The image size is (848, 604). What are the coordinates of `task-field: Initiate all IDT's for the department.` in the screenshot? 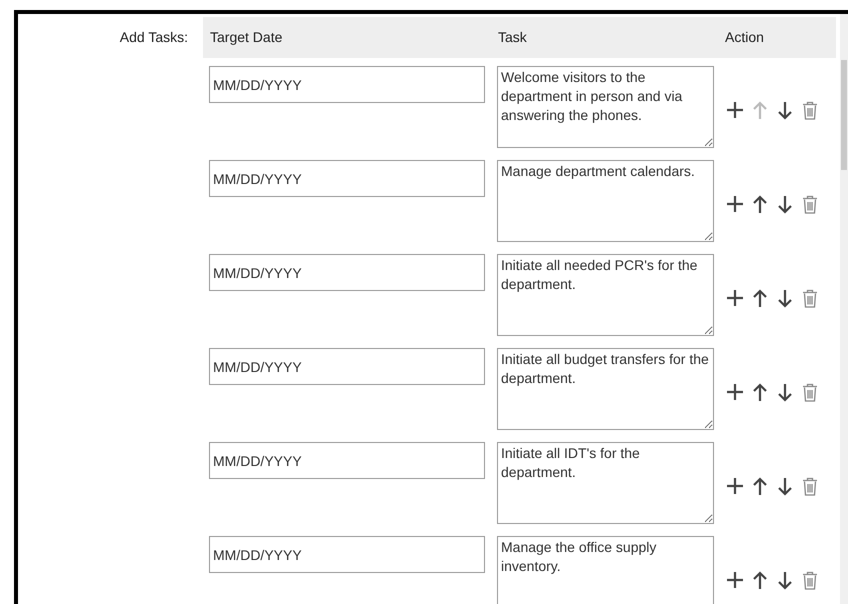 It's located at (605, 483).